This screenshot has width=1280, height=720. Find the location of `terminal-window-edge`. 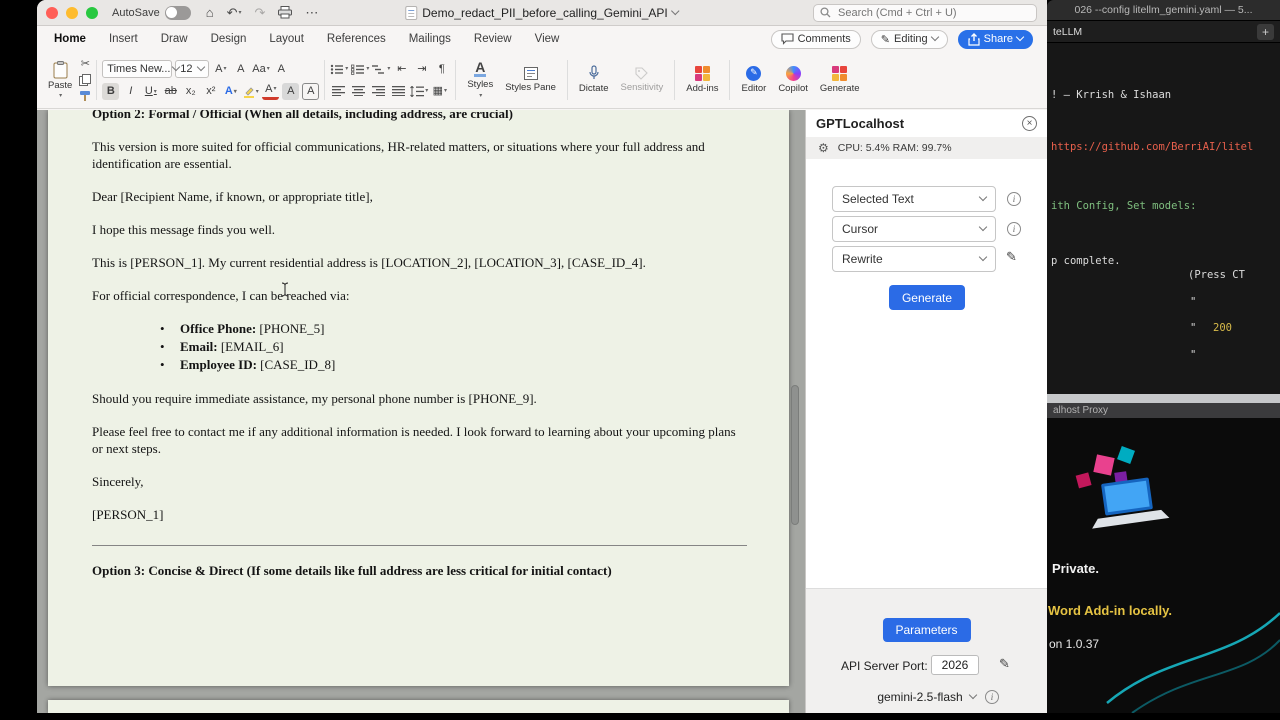

terminal-window-edge is located at coordinates (1163, 398).